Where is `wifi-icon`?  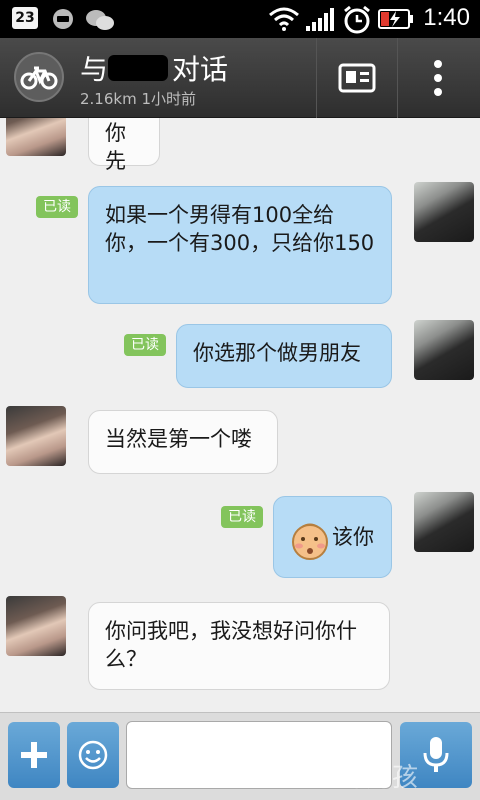 wifi-icon is located at coordinates (284, 19).